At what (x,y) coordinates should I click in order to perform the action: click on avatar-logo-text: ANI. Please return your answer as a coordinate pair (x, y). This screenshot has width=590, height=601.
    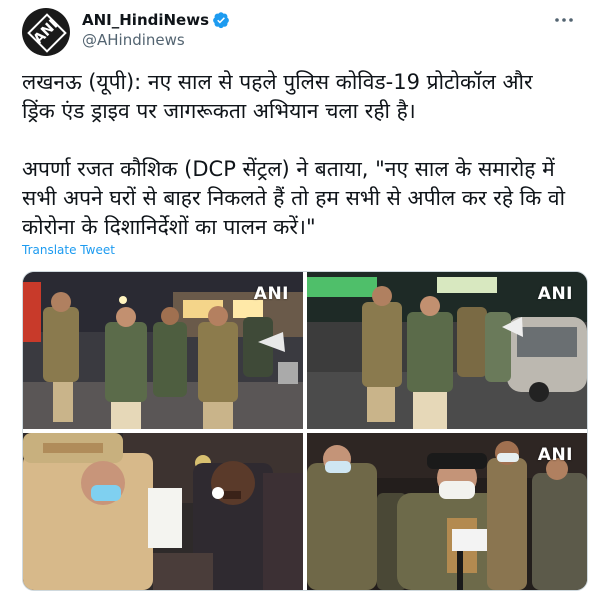
    Looking at the image, I should click on (46, 32).